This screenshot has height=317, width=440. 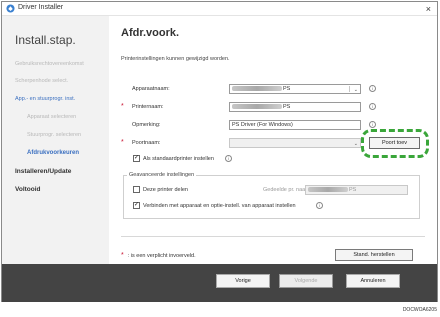 I want to click on printer-name-row: * Printernaam: PS i, so click(x=271, y=107).